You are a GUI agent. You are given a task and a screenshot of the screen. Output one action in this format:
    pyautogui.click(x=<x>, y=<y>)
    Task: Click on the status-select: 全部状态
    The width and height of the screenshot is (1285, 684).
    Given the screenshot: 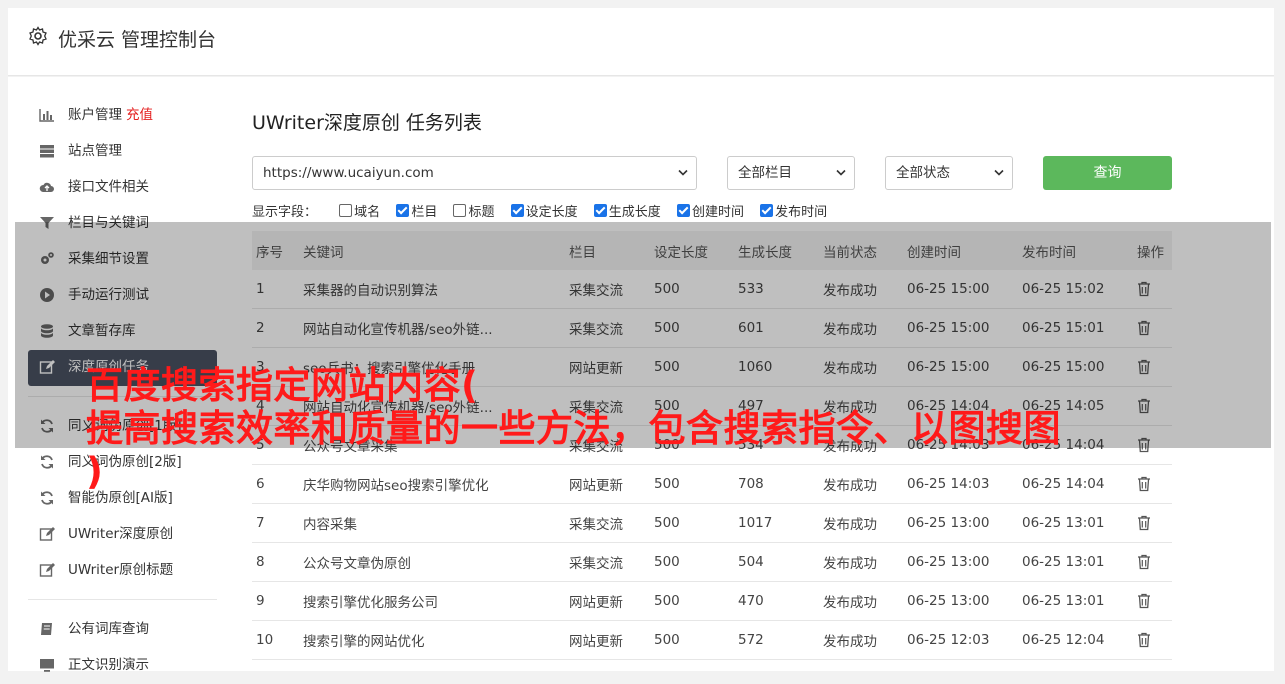 What is the action you would take?
    pyautogui.click(x=949, y=173)
    